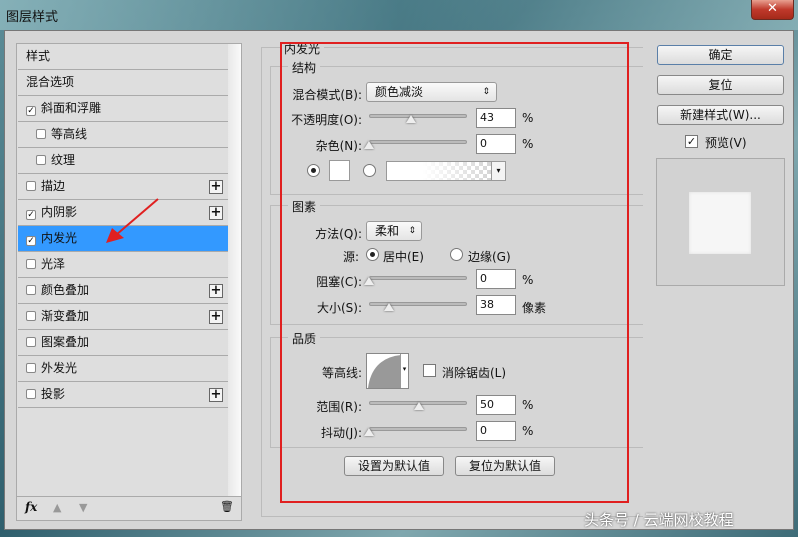 The image size is (798, 537). What do you see at coordinates (123, 109) in the screenshot?
I see `sidebar-item: ✓ 斜面和浮雕` at bounding box center [123, 109].